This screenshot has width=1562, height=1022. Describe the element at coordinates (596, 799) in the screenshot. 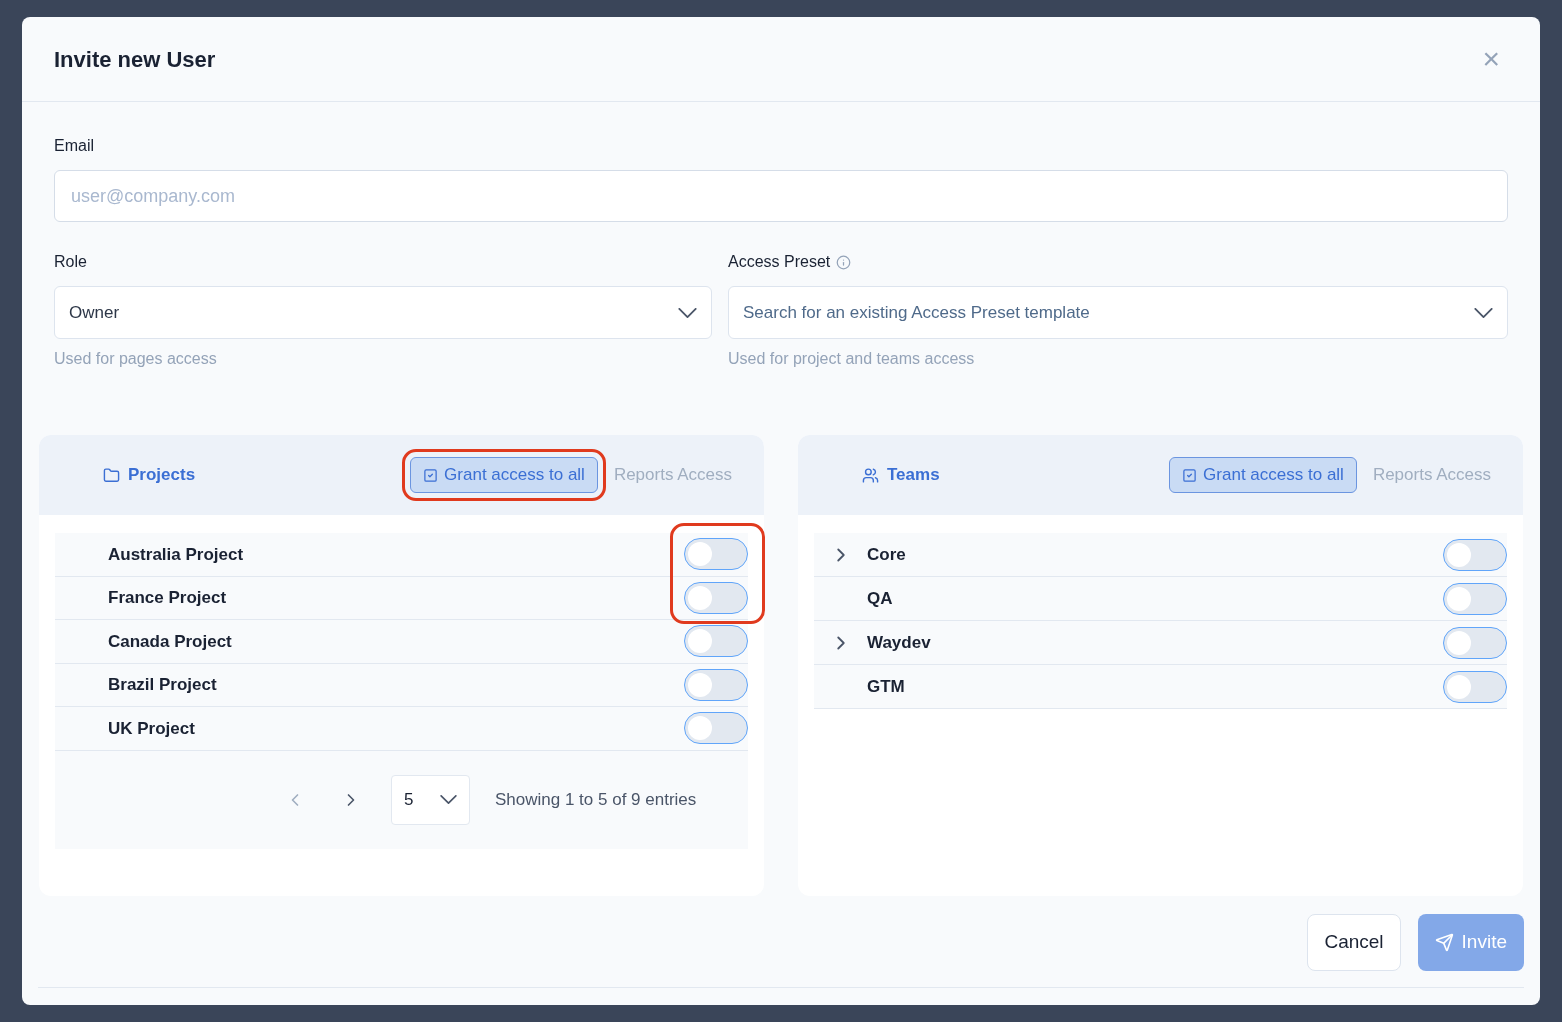

I see `entries-summary: Showing 1 to 5 of 9 entries` at that location.